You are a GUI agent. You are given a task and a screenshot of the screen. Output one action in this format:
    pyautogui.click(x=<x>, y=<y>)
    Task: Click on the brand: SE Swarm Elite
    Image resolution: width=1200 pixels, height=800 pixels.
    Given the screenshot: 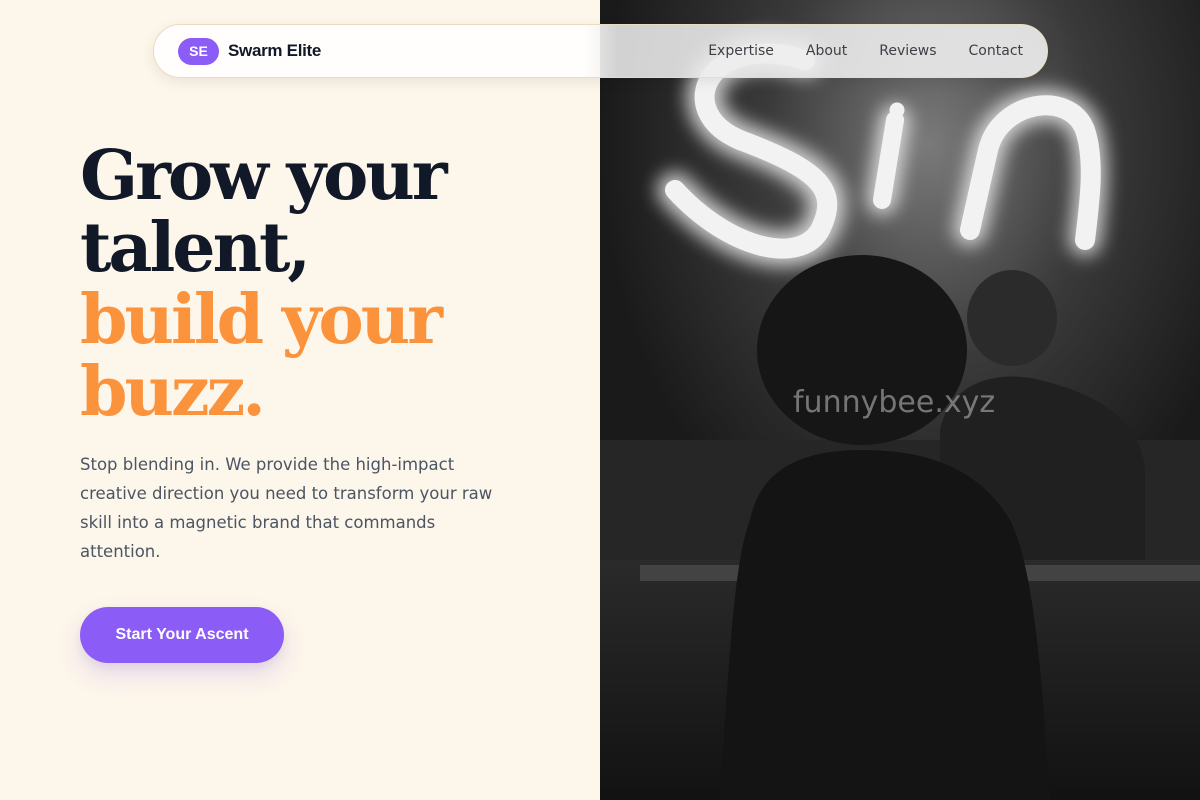 What is the action you would take?
    pyautogui.click(x=249, y=51)
    